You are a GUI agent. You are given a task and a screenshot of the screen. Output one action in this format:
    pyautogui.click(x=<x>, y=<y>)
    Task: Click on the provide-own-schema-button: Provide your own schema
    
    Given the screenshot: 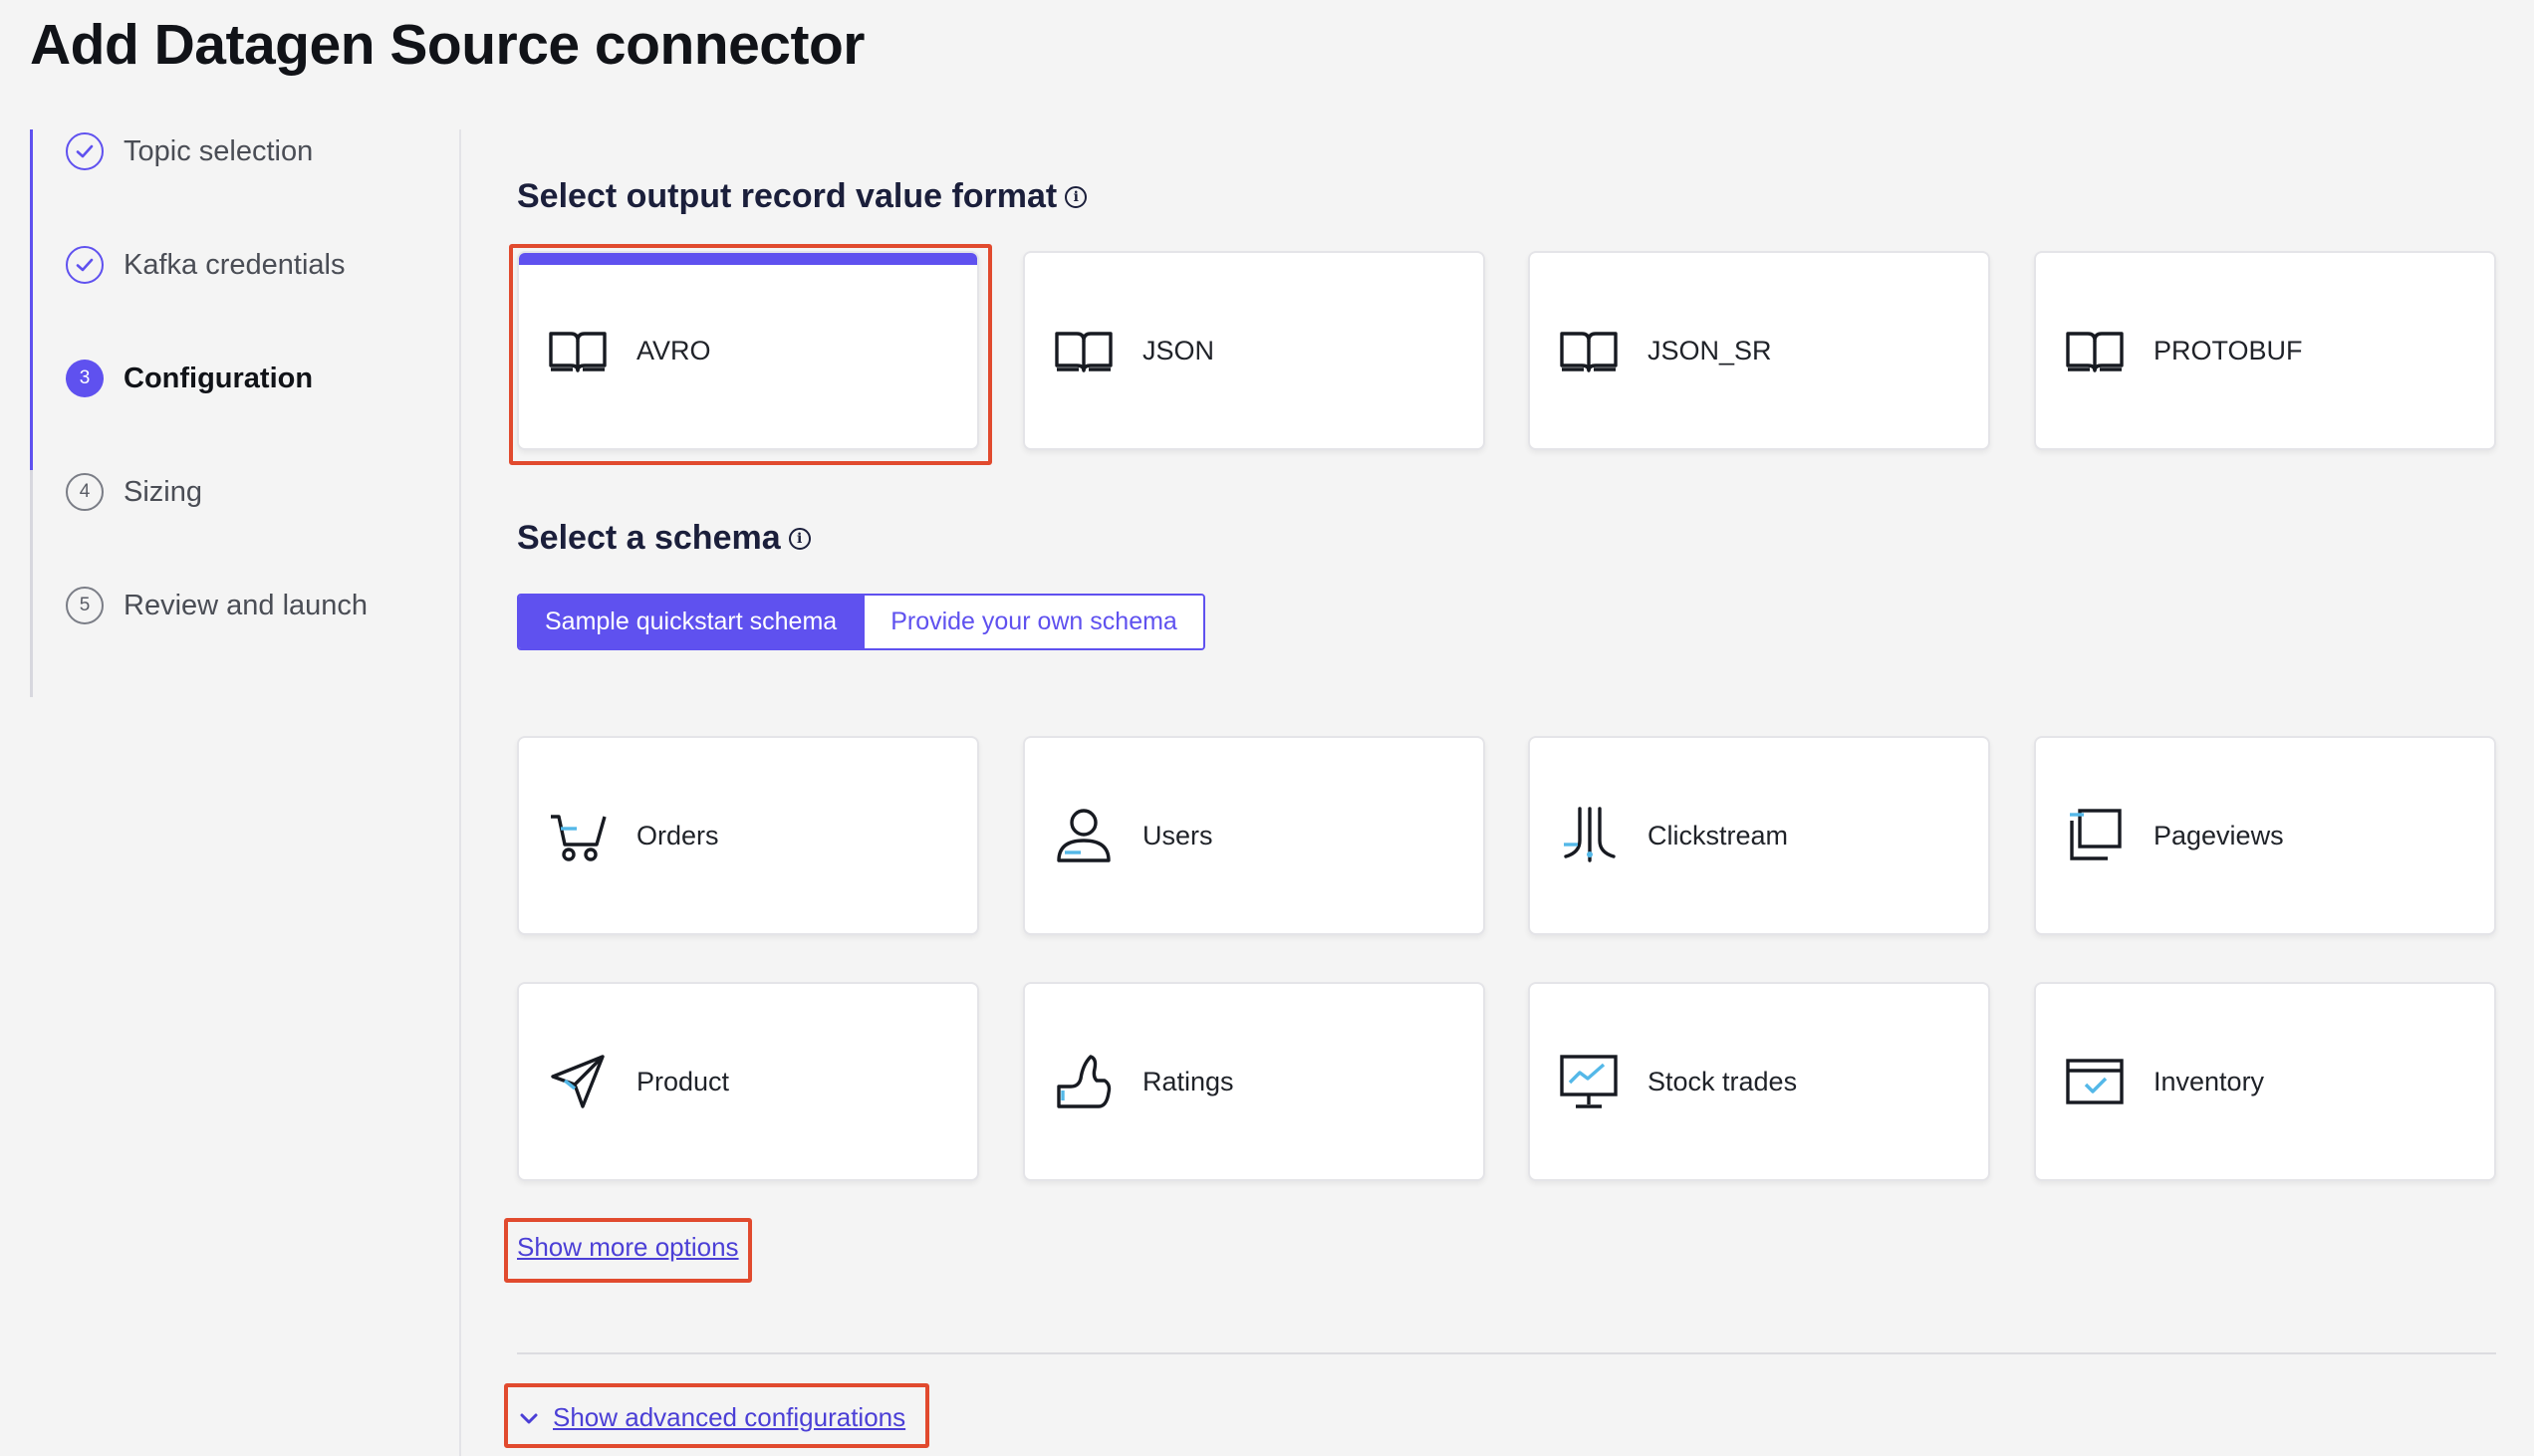 What is the action you would take?
    pyautogui.click(x=1033, y=622)
    